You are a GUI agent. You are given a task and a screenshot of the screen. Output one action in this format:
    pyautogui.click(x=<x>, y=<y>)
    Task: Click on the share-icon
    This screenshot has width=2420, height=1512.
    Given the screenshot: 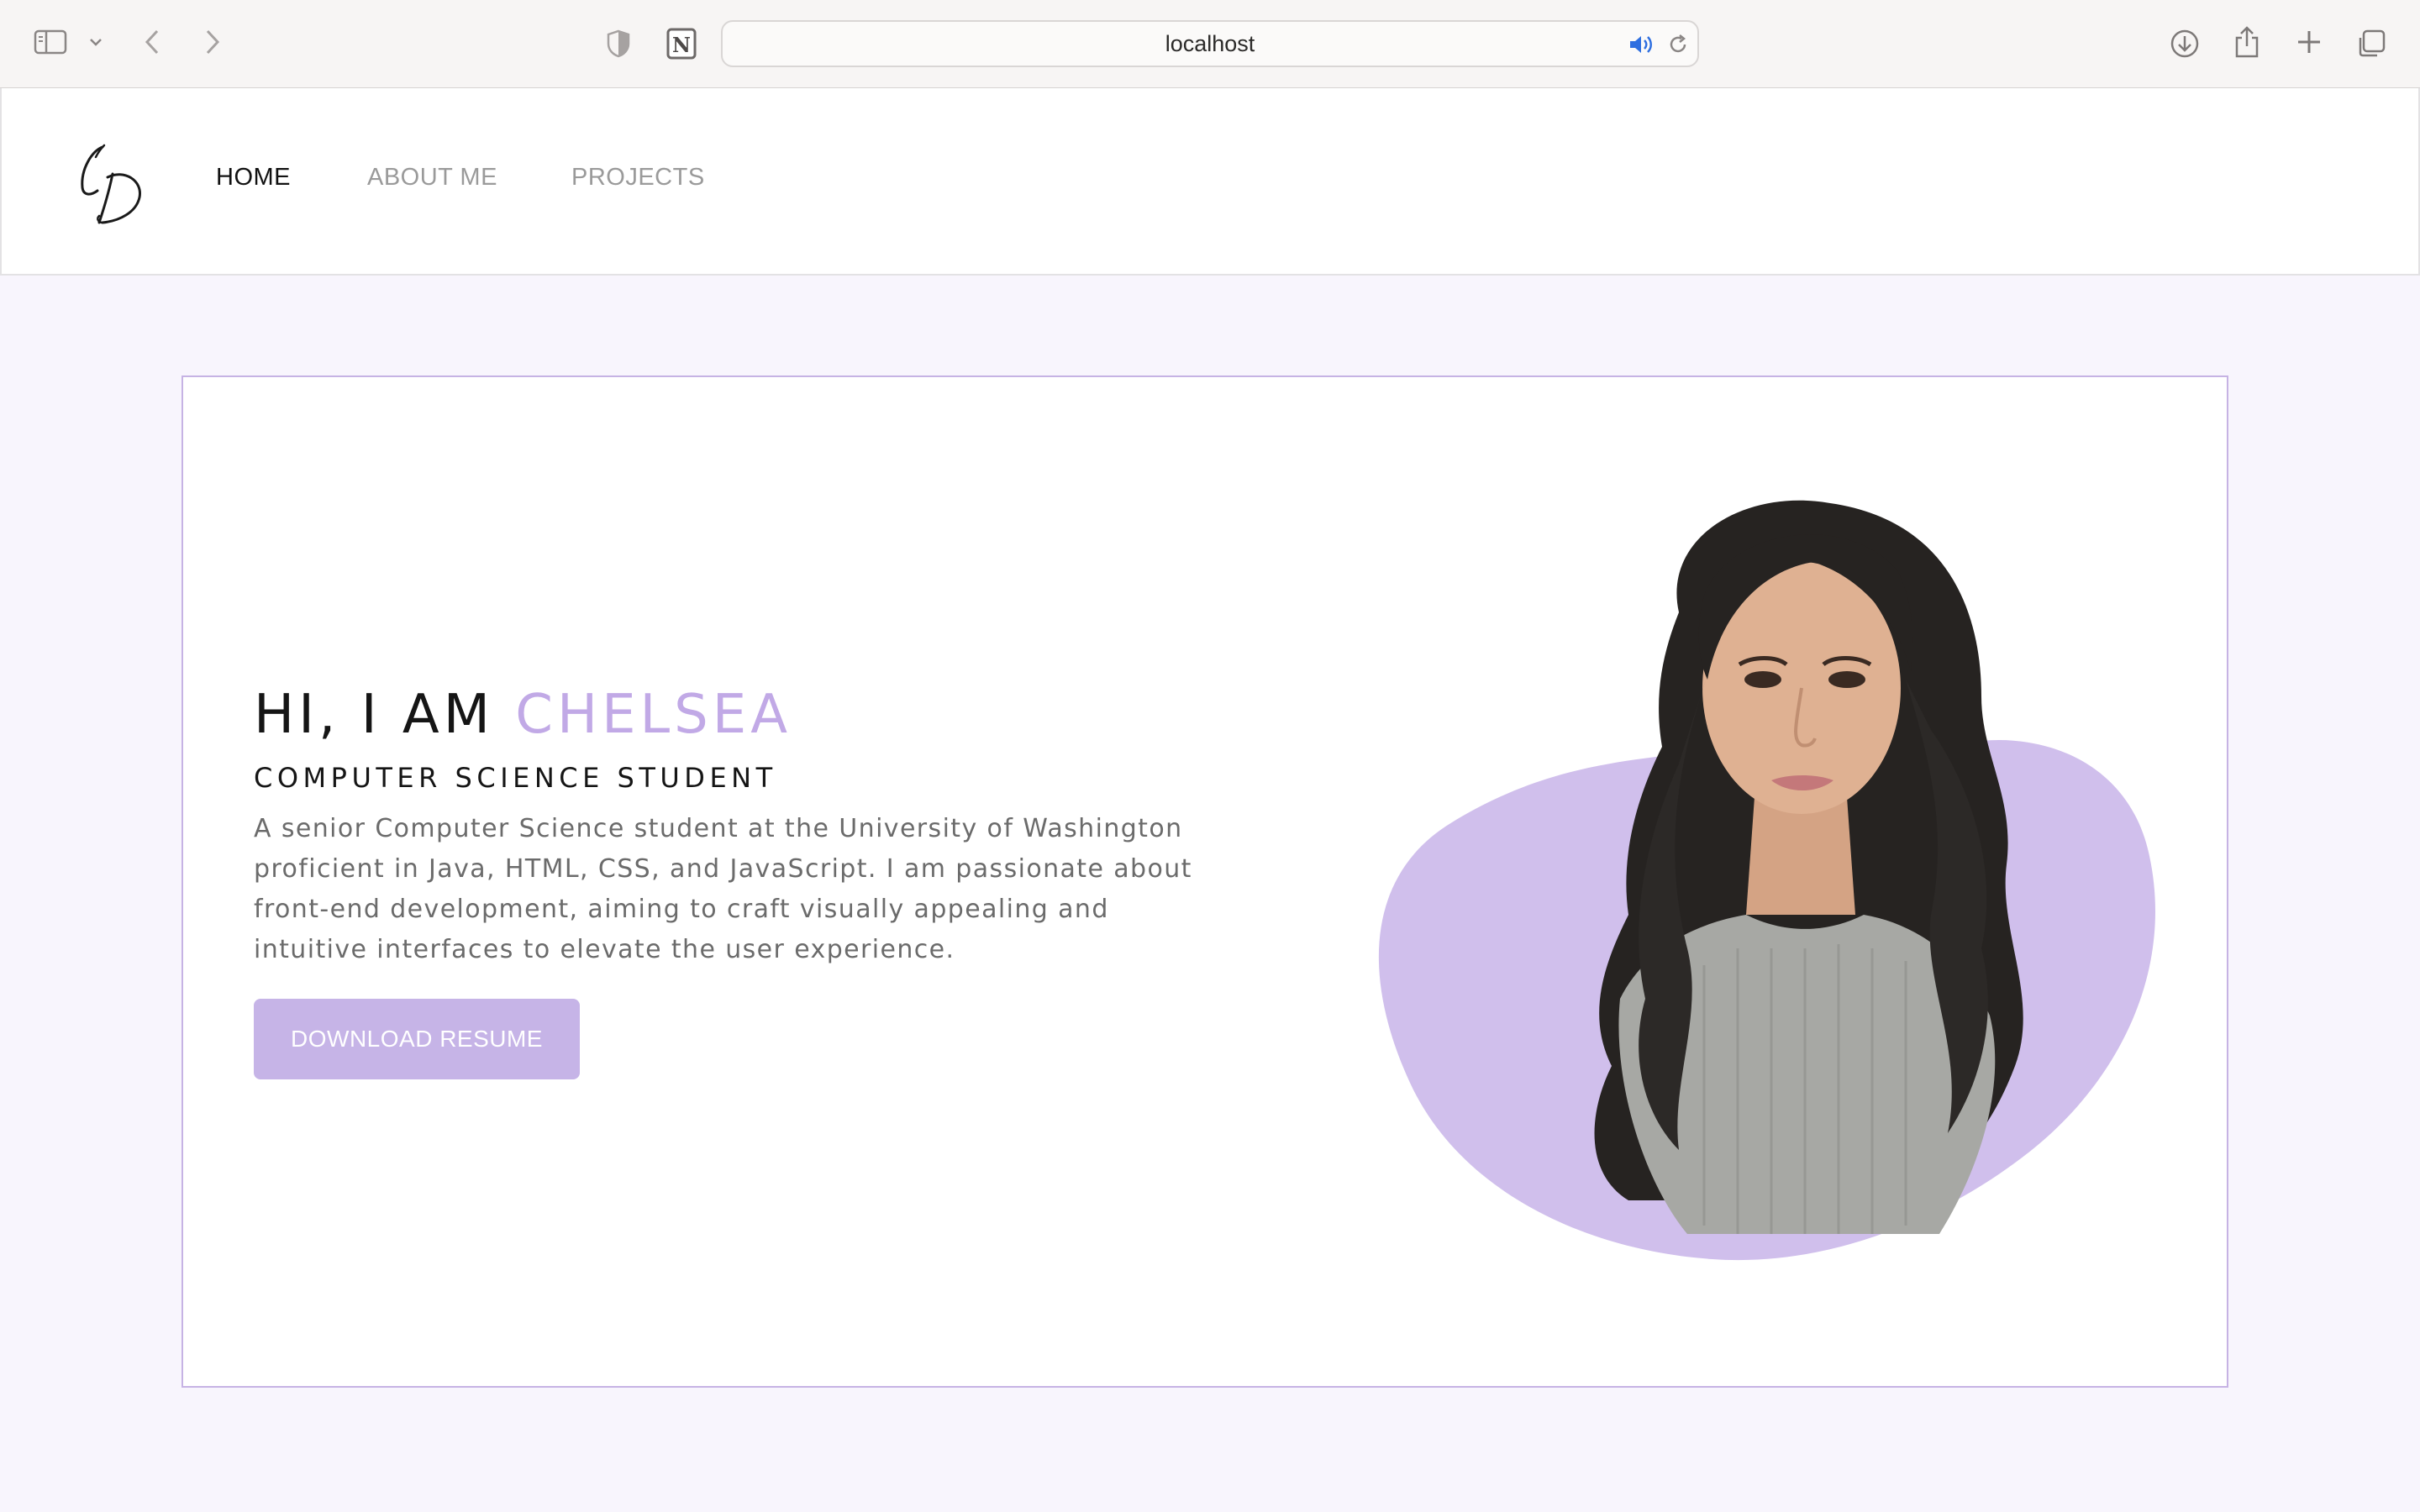 What is the action you would take?
    pyautogui.click(x=2246, y=42)
    